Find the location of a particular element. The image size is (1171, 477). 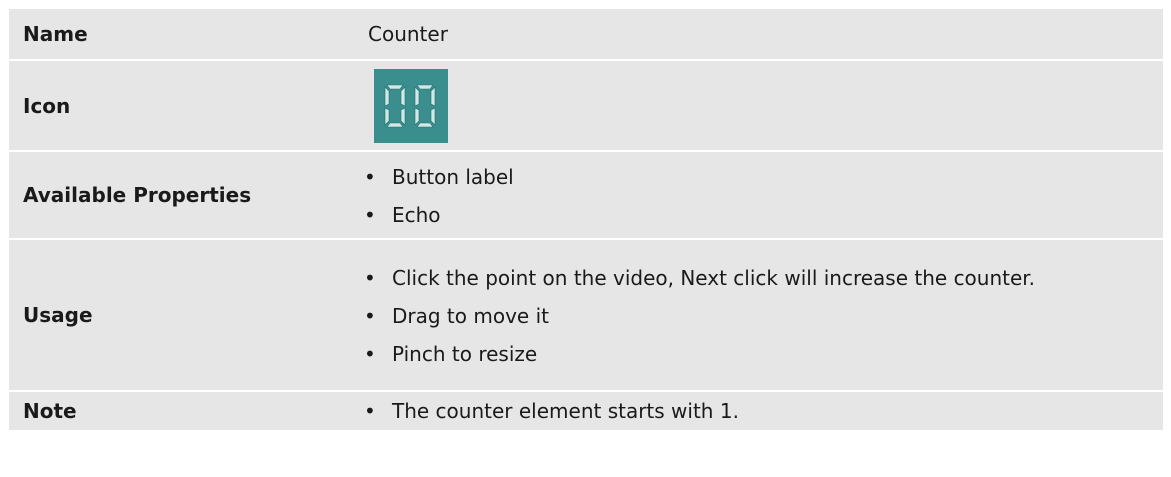

list-item: Echo is located at coordinates (748, 215).